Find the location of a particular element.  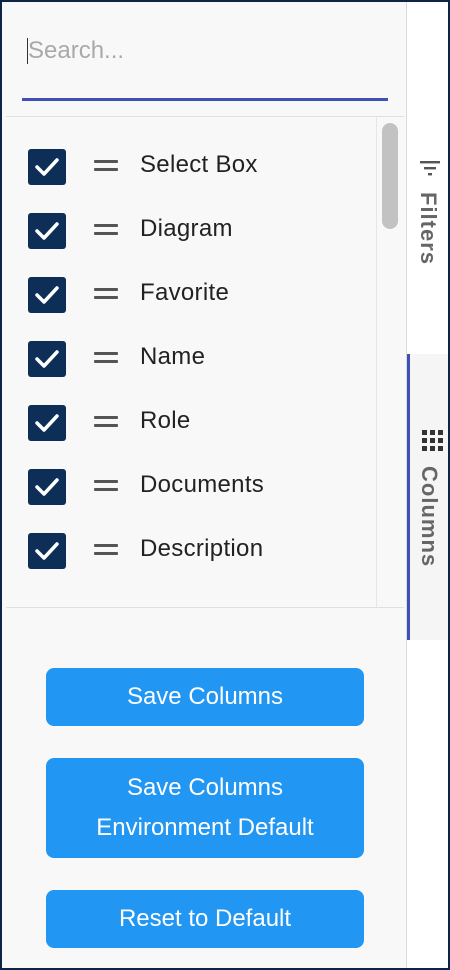

column-item-name: Name is located at coordinates (191, 357).